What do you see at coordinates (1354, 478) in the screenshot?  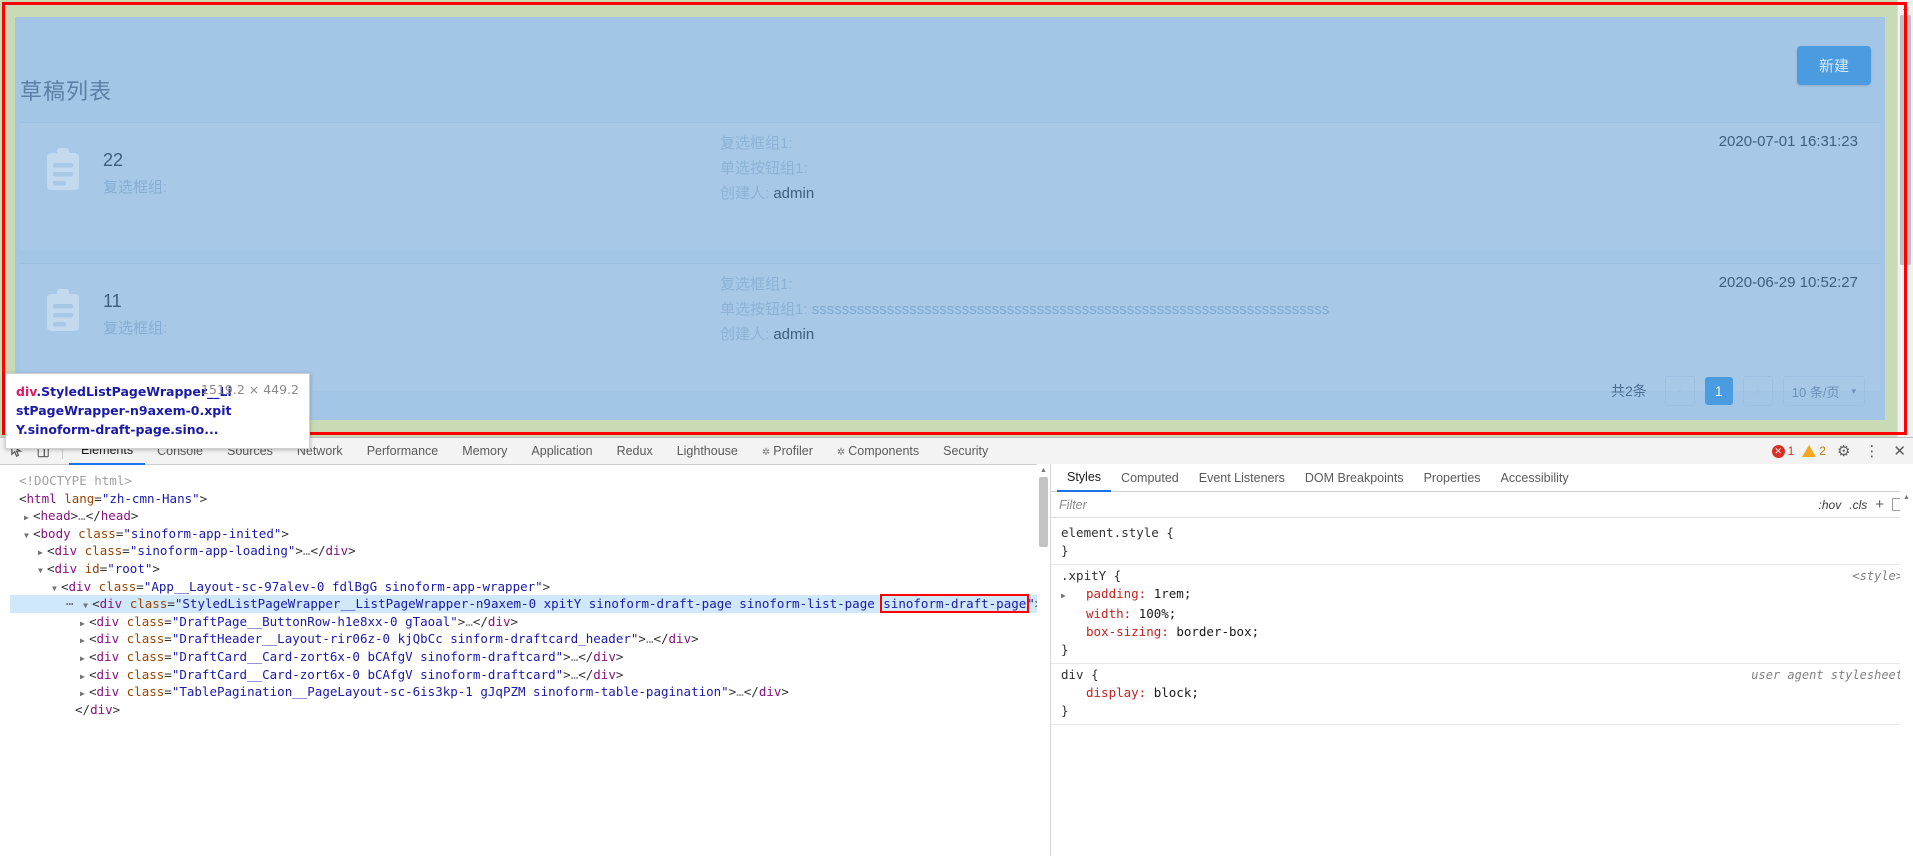 I see `styles-tab-dom-breakpoints: DOM Breakpoints` at bounding box center [1354, 478].